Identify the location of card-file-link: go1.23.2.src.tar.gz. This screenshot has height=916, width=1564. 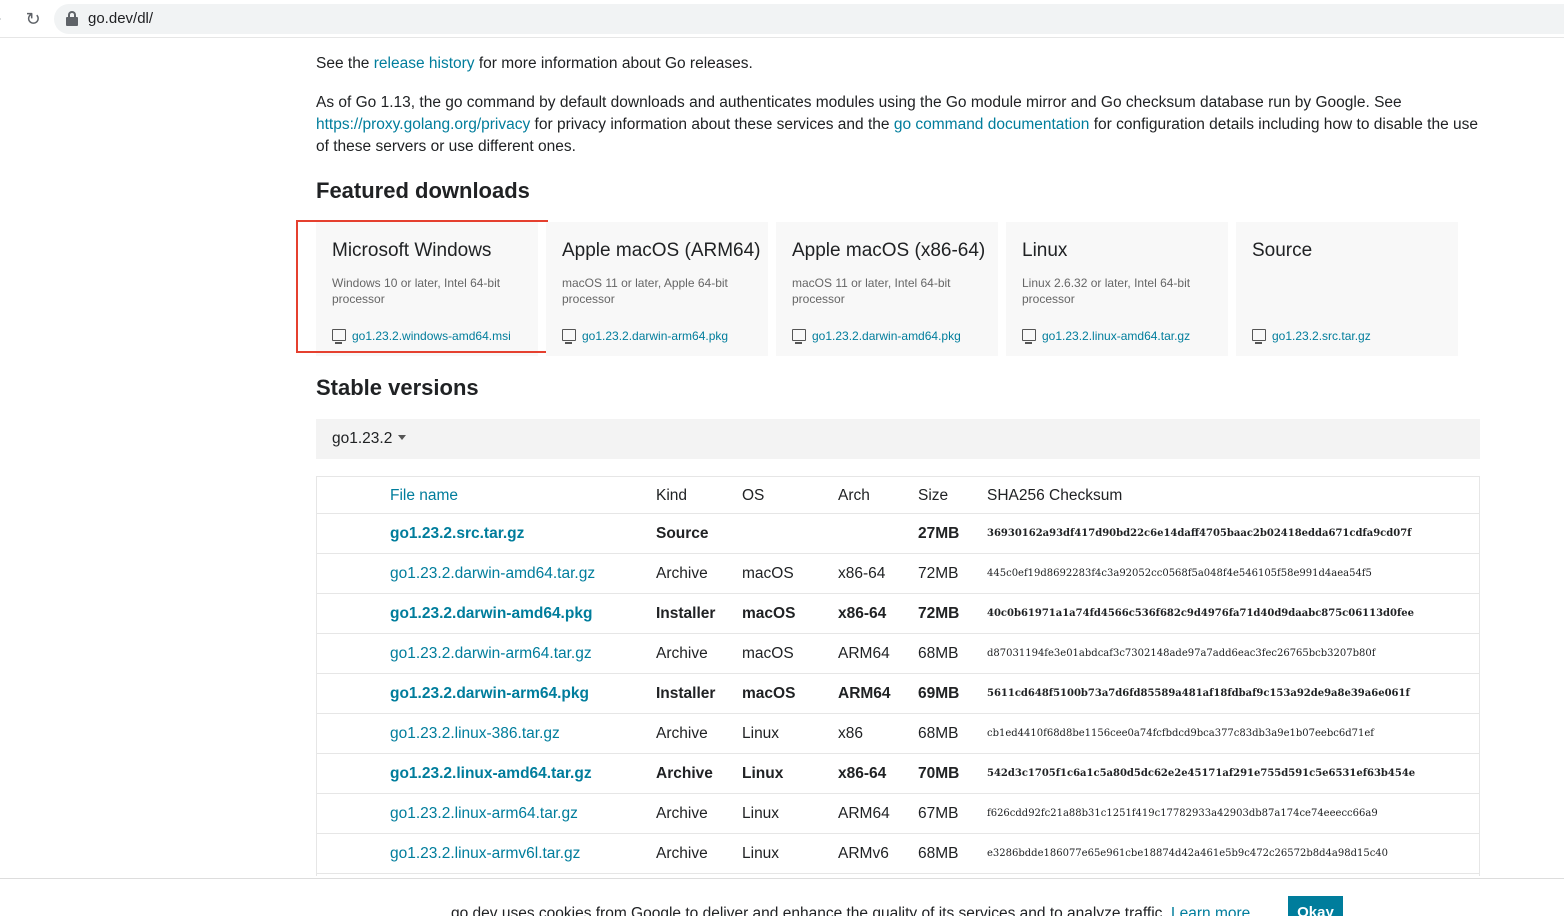
(1311, 335).